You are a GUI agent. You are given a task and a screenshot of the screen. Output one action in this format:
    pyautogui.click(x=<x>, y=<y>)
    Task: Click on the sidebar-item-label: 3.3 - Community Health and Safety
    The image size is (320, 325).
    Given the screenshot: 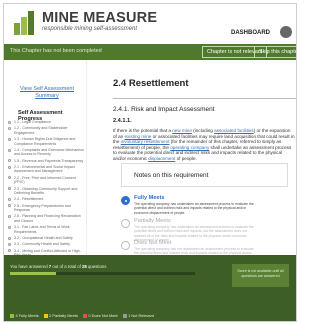 What is the action you would take?
    pyautogui.click(x=42, y=244)
    